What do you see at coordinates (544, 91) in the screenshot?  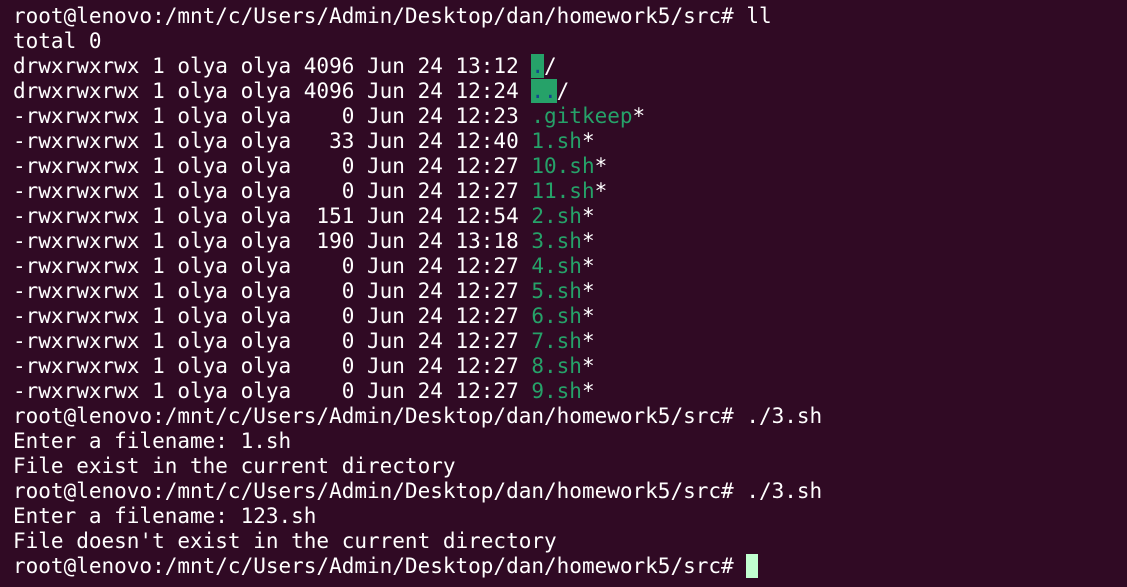 I see `file-name: ..` at bounding box center [544, 91].